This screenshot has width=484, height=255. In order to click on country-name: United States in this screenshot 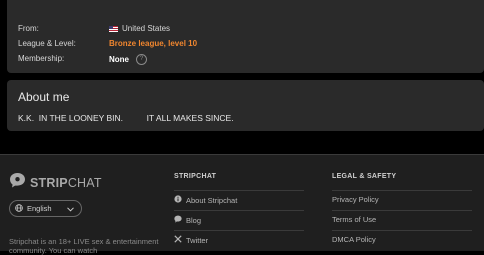, I will do `click(146, 28)`.